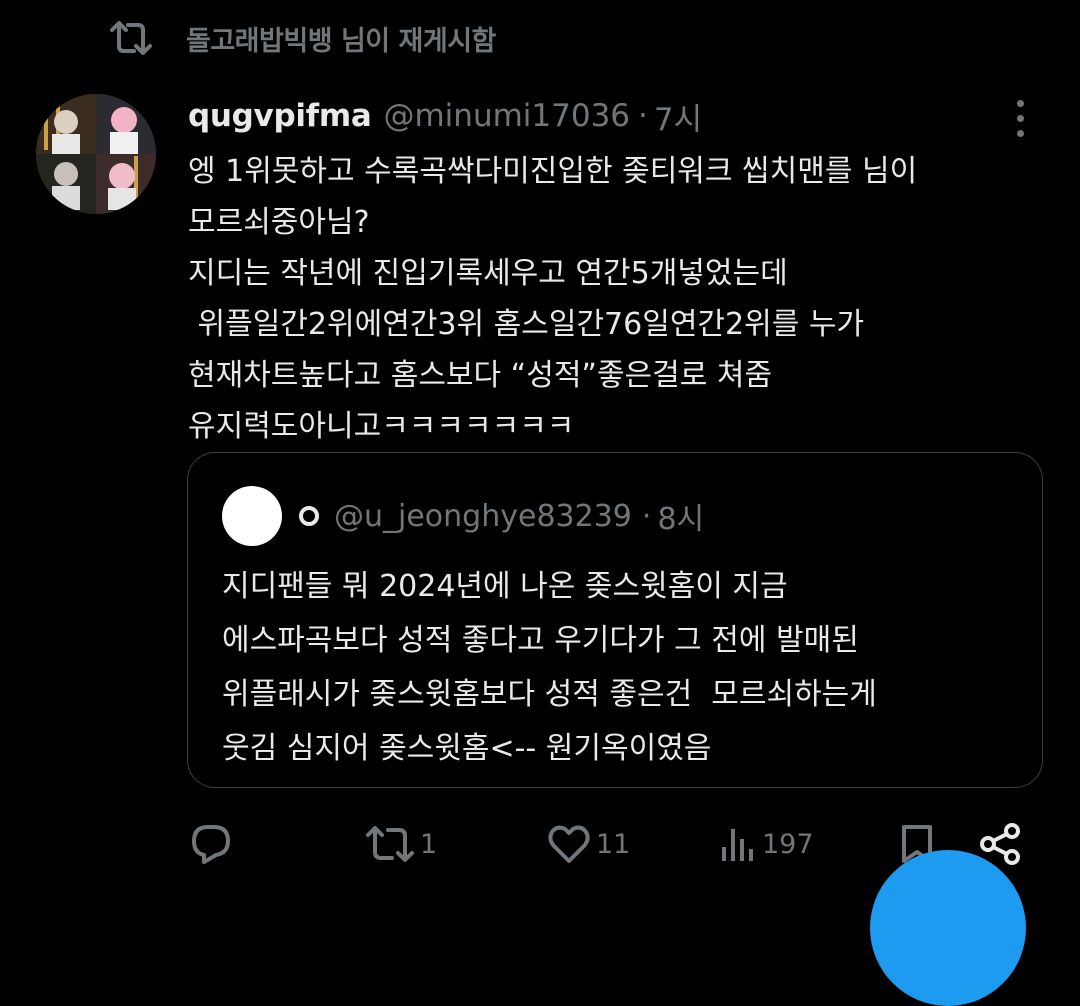 This screenshot has width=1080, height=1006. Describe the element at coordinates (309, 516) in the screenshot. I see `circle-icon` at that location.